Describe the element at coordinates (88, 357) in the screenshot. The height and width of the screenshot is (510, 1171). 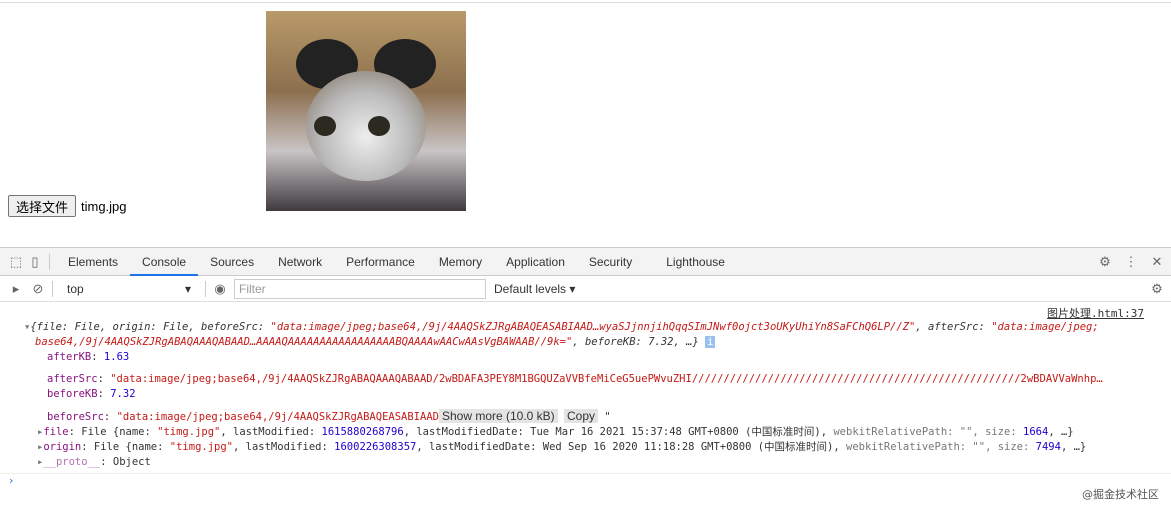
I see `prop-afterKB: afterKB: 1.63` at that location.